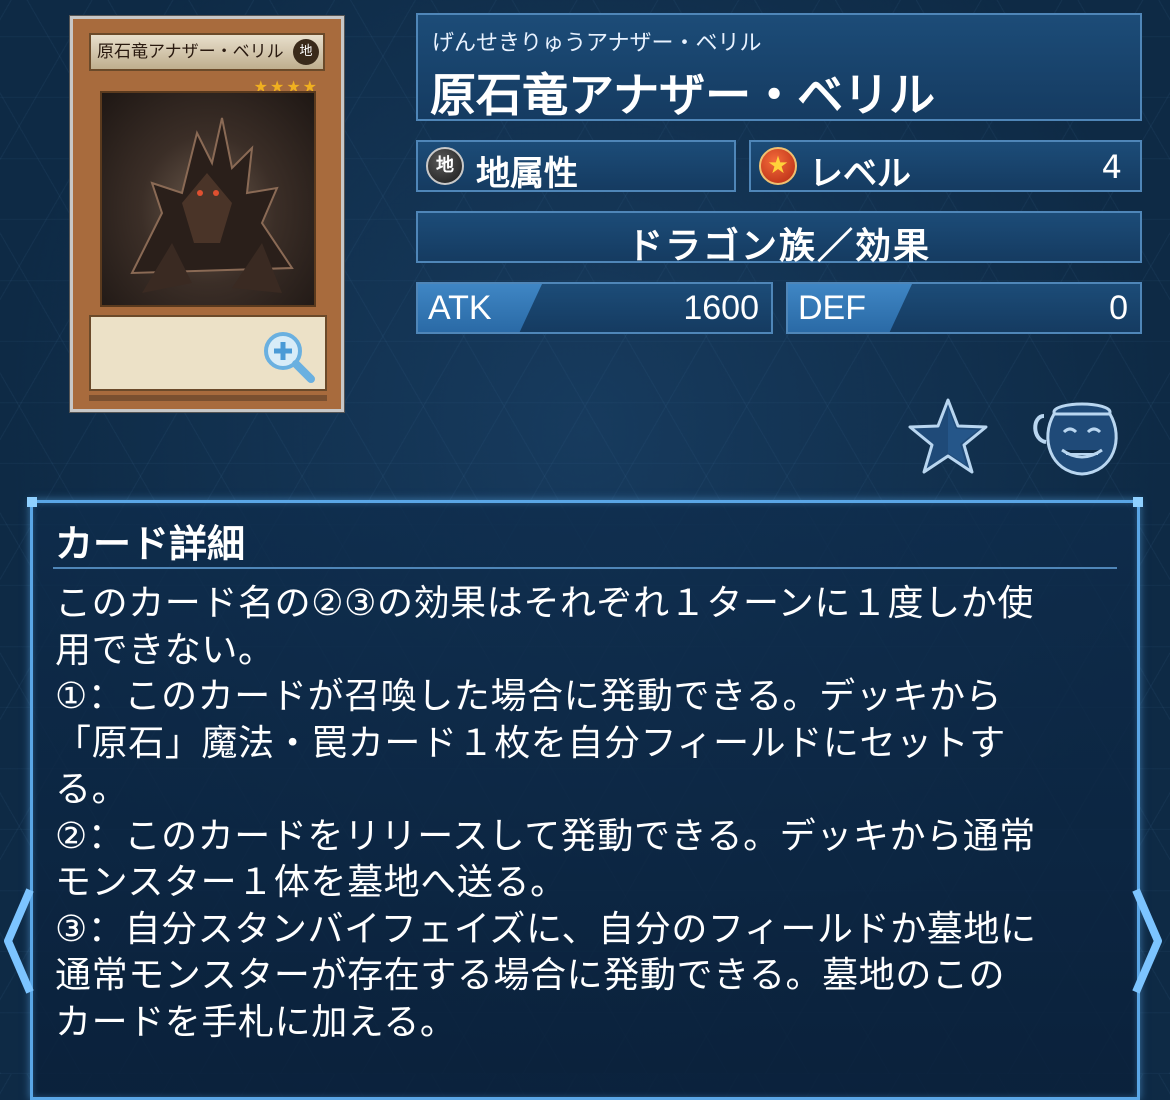 This screenshot has width=1170, height=1100. I want to click on atk-value: 1600, so click(721, 308).